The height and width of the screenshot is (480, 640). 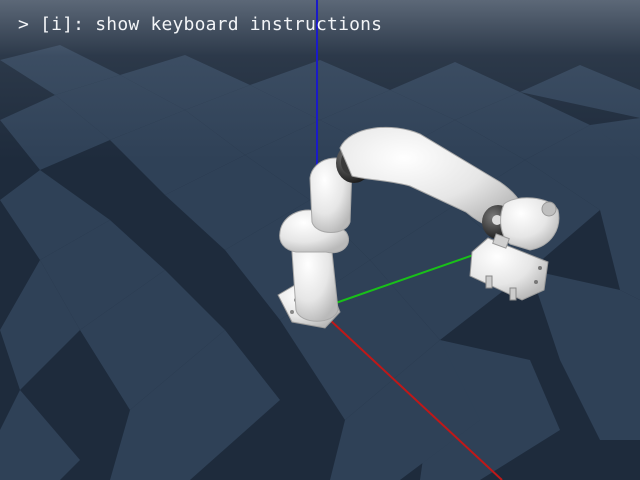 What do you see at coordinates (200, 24) in the screenshot?
I see `keyboard-hint: > [i]: show keyboard instructions` at bounding box center [200, 24].